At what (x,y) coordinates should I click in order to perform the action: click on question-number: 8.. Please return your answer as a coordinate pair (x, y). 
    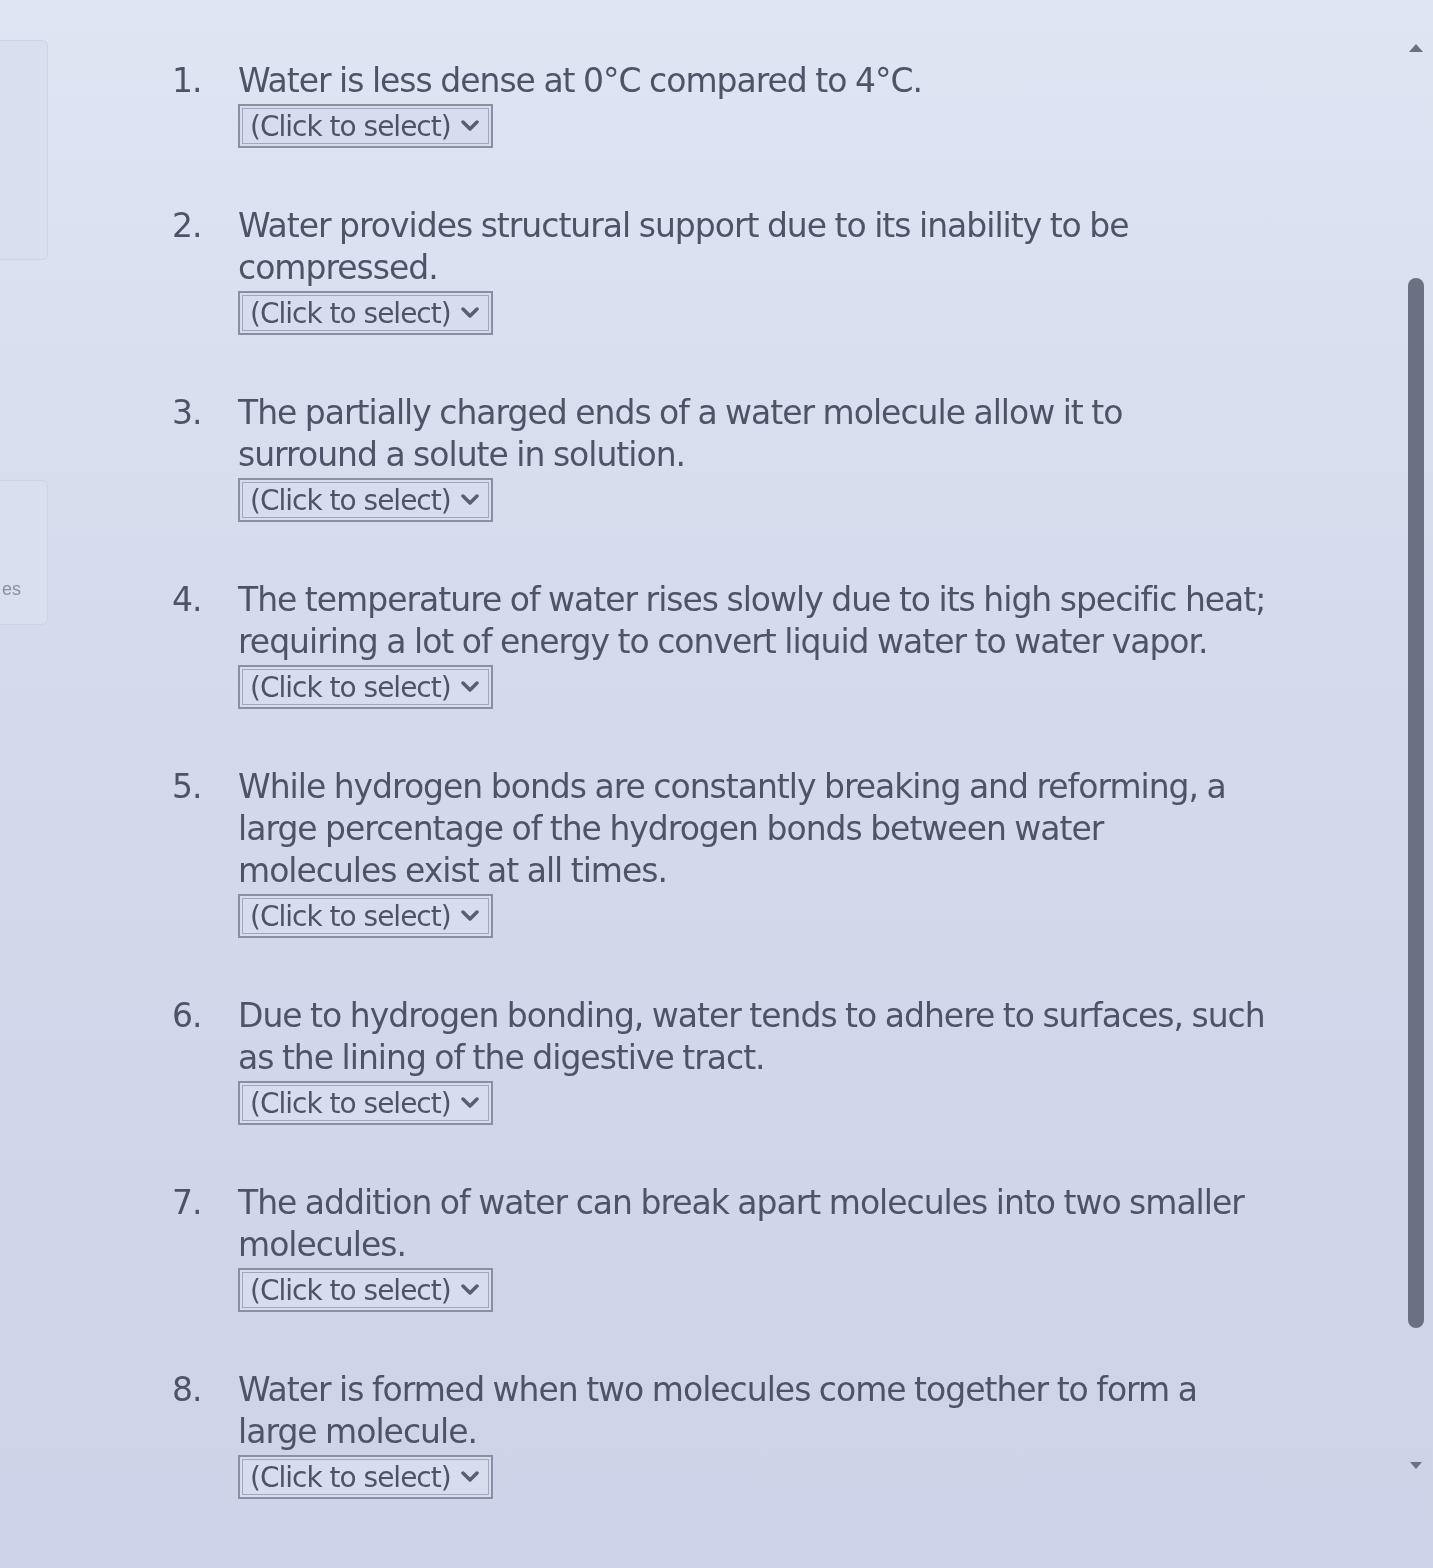
    Looking at the image, I should click on (187, 1390).